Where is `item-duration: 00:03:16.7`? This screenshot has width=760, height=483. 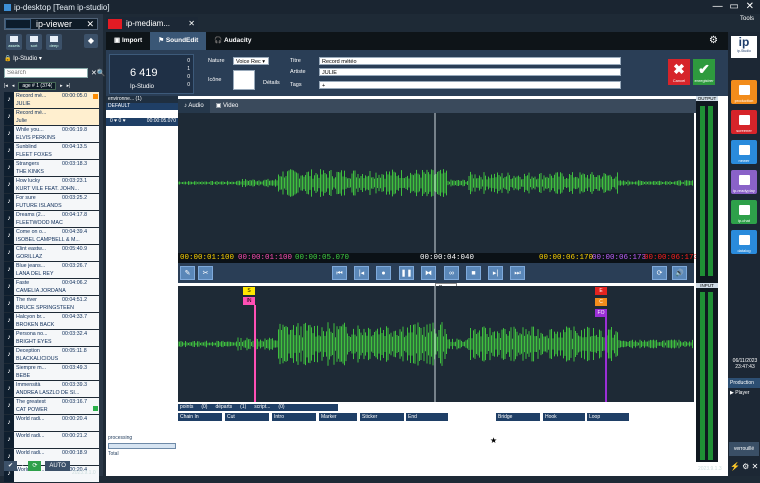 item-duration: 00:03:16.7 is located at coordinates (75, 402).